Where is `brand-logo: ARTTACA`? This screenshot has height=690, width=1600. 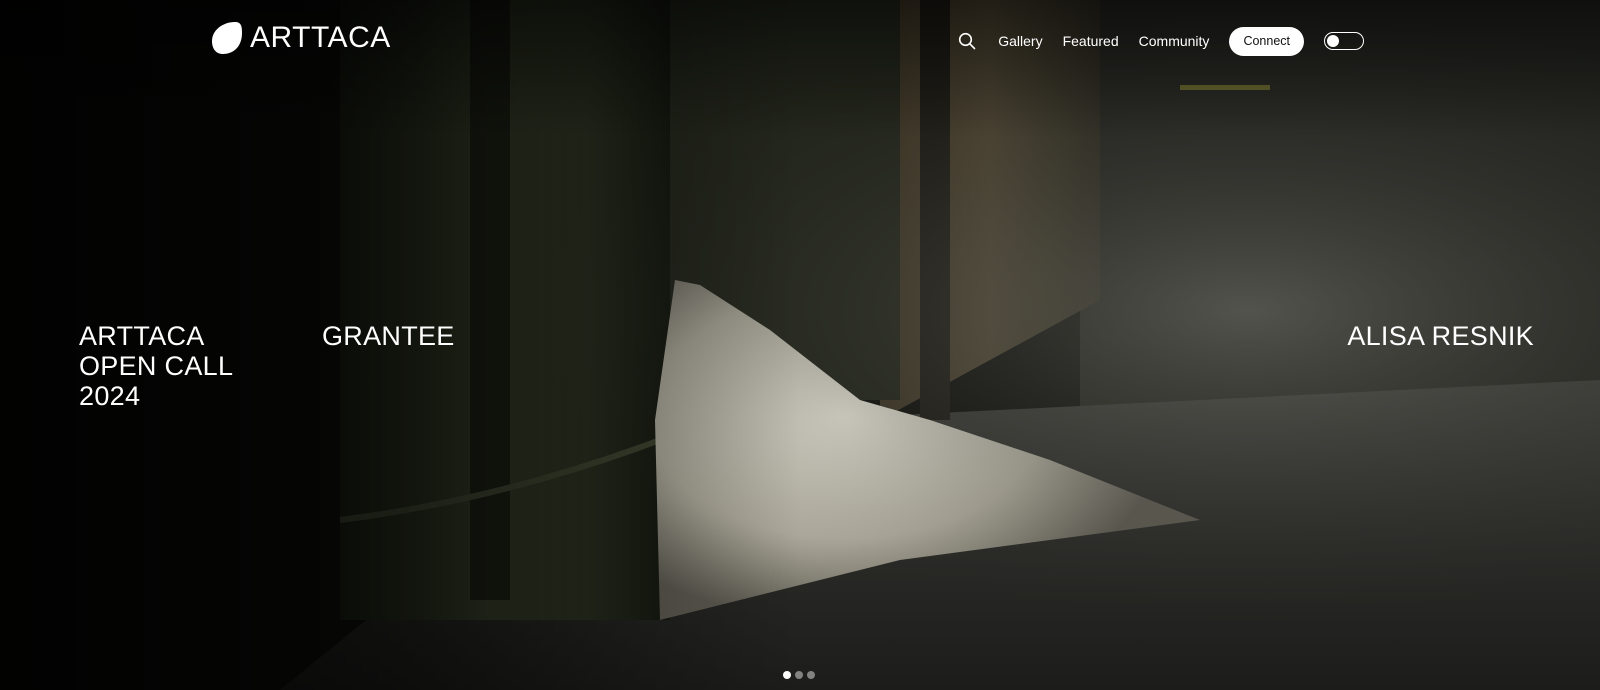
brand-logo: ARTTACA is located at coordinates (300, 38).